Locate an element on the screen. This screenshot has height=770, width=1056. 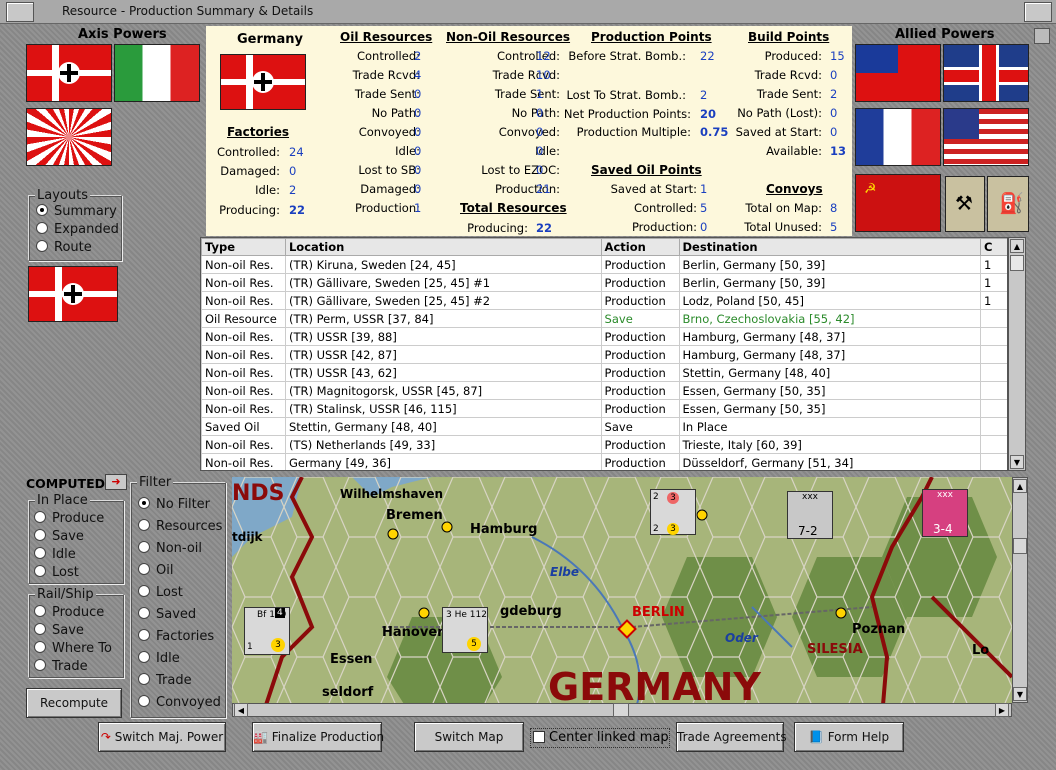
railship-produce-radio: Produce is located at coordinates (69, 612).